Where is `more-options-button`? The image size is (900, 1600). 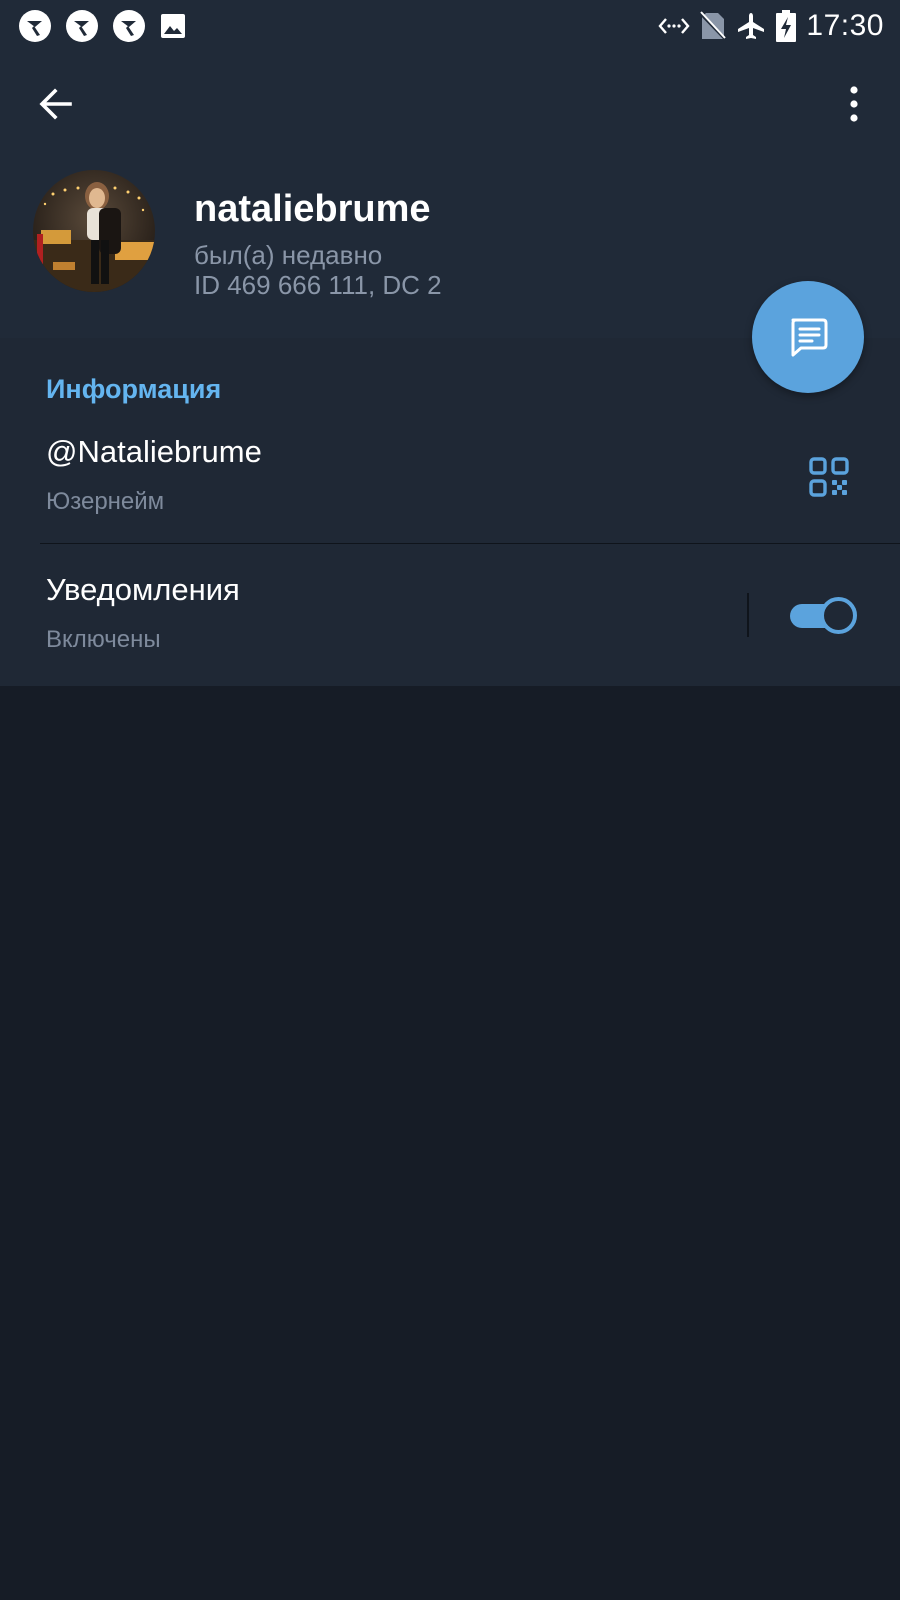 more-options-button is located at coordinates (854, 104).